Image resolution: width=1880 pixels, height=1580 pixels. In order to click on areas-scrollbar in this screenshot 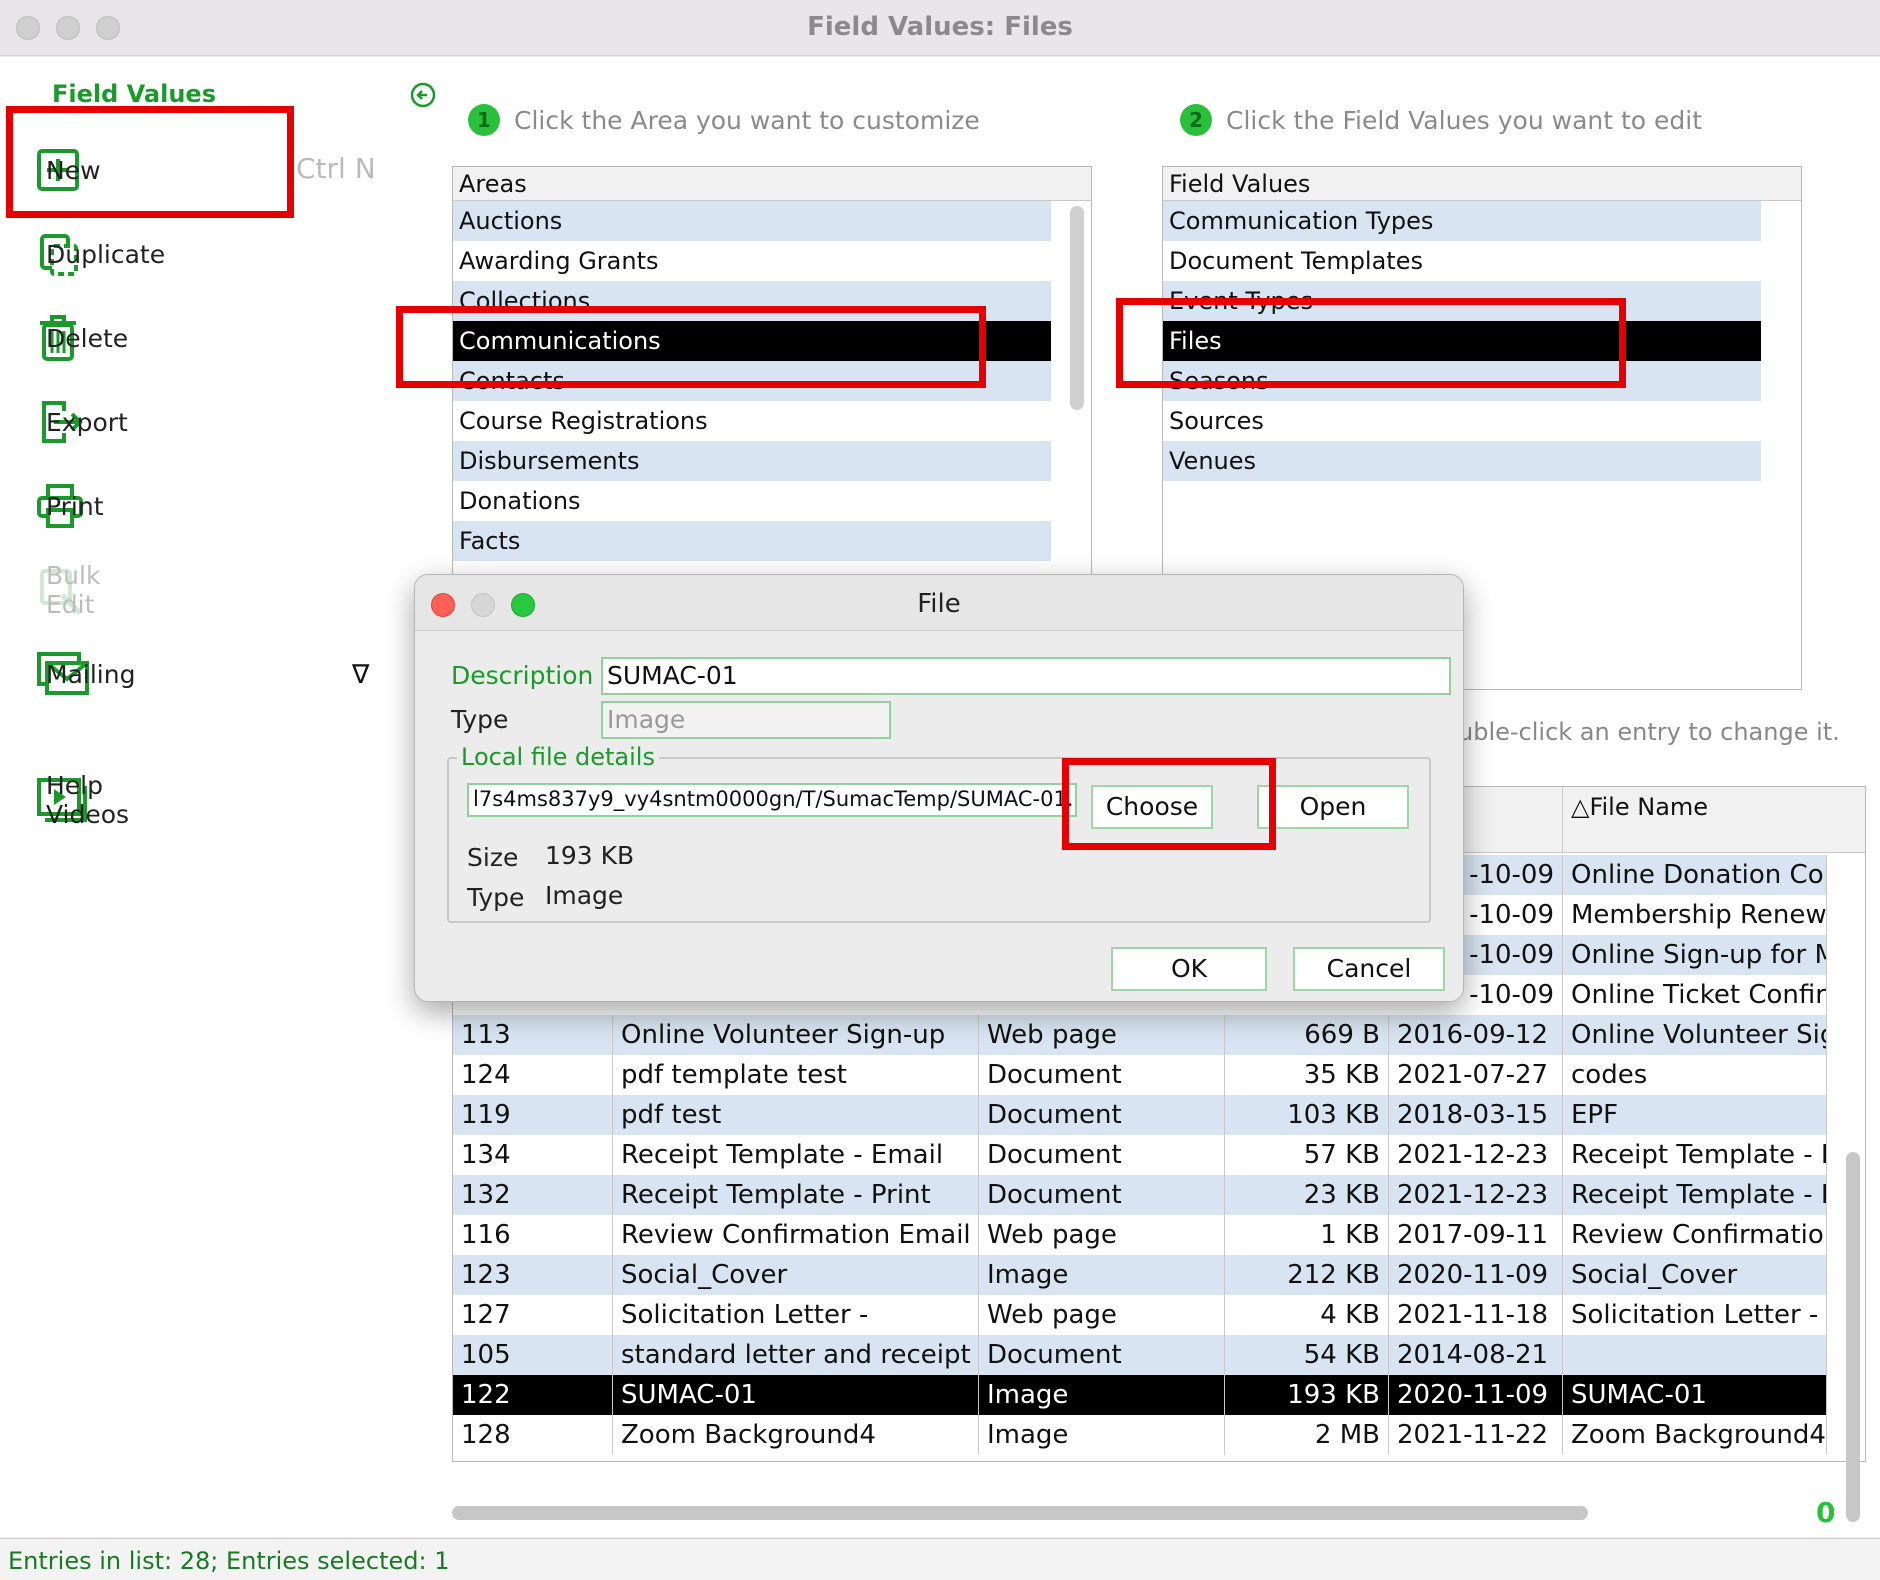, I will do `click(1077, 308)`.